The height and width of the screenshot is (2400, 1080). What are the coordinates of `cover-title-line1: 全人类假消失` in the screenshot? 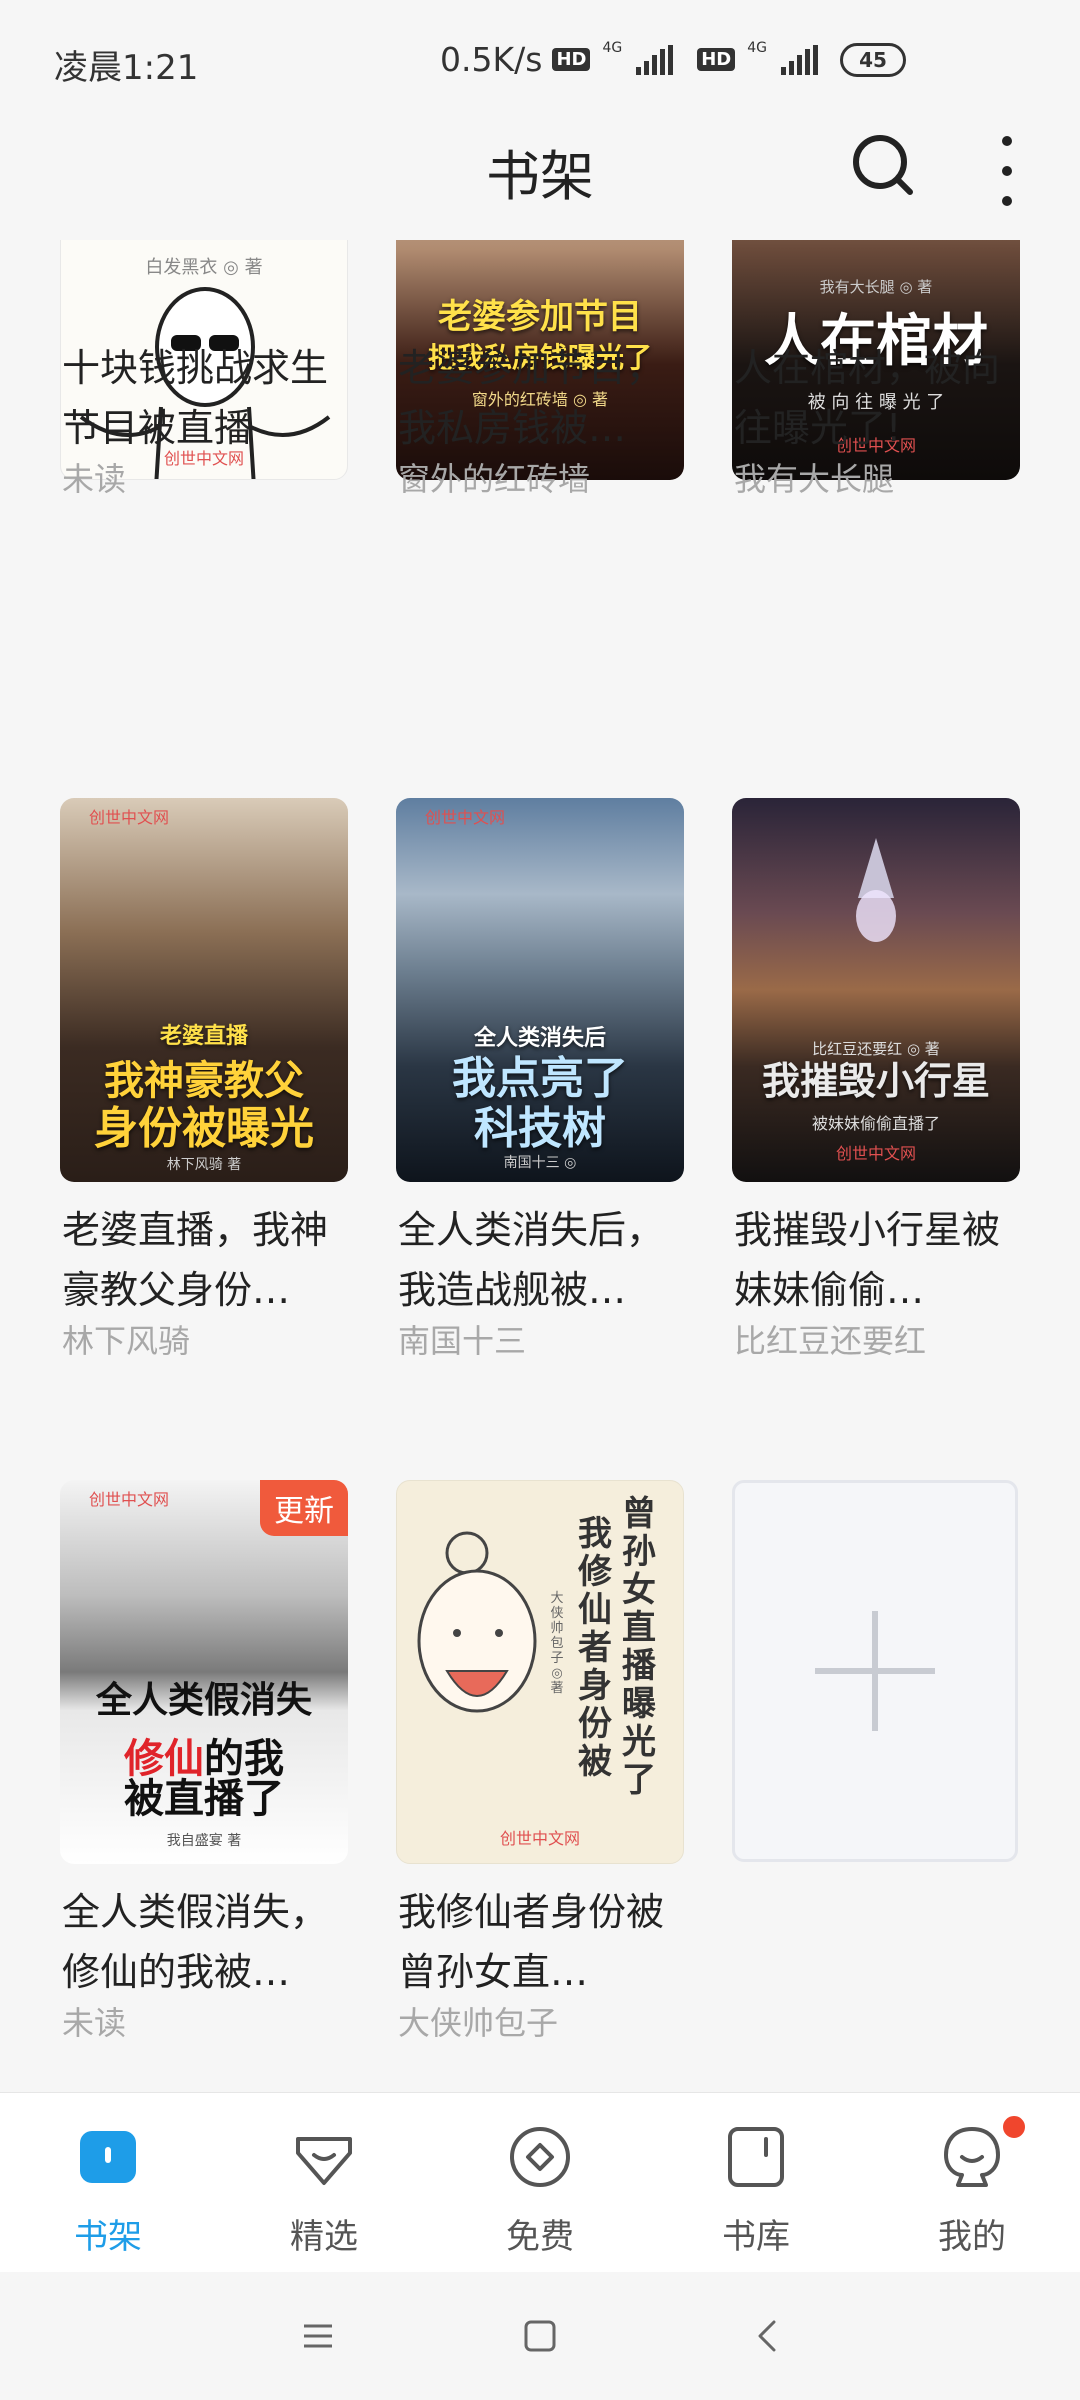 It's located at (203, 1700).